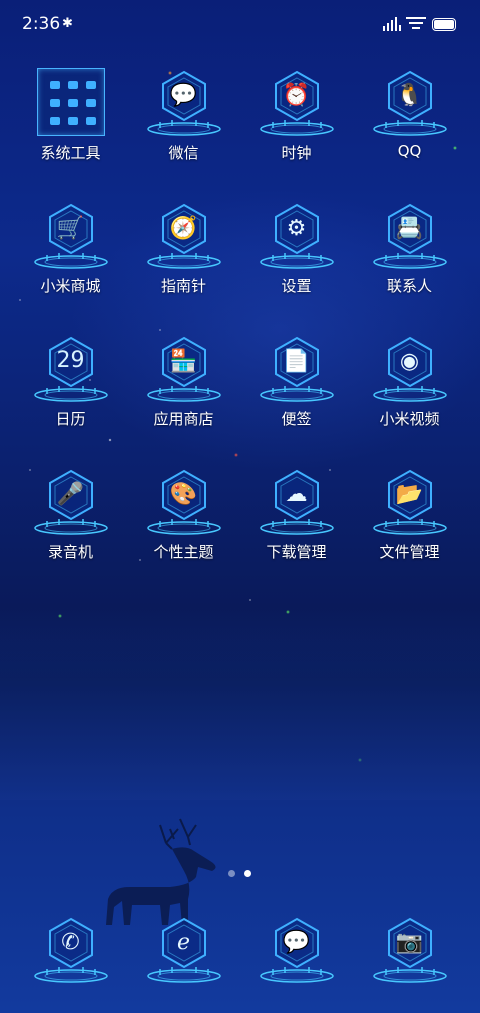 The height and width of the screenshot is (1013, 480). What do you see at coordinates (70, 360) in the screenshot?
I see `calendar-date: 29` at bounding box center [70, 360].